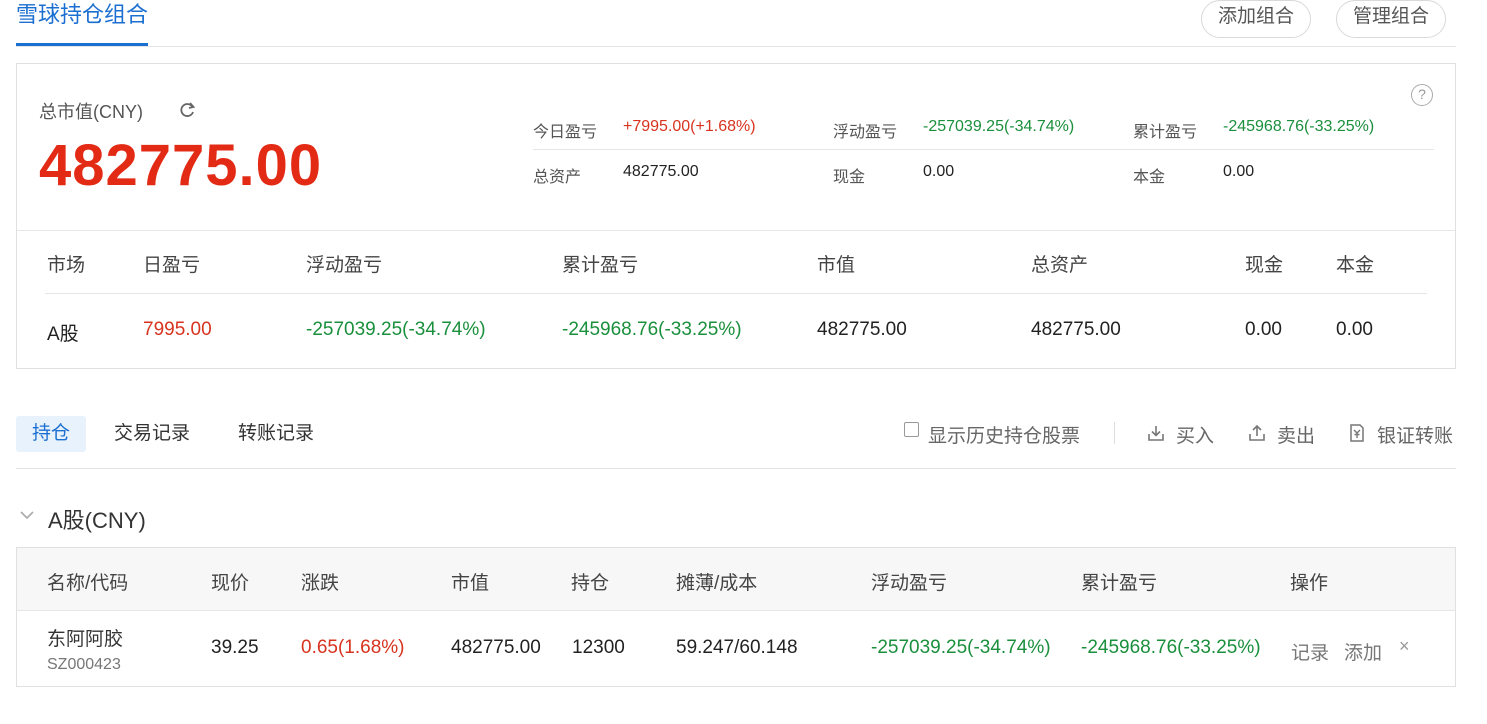 This screenshot has height=724, width=1487. Describe the element at coordinates (27, 515) in the screenshot. I see `chevron-down-icon` at that location.